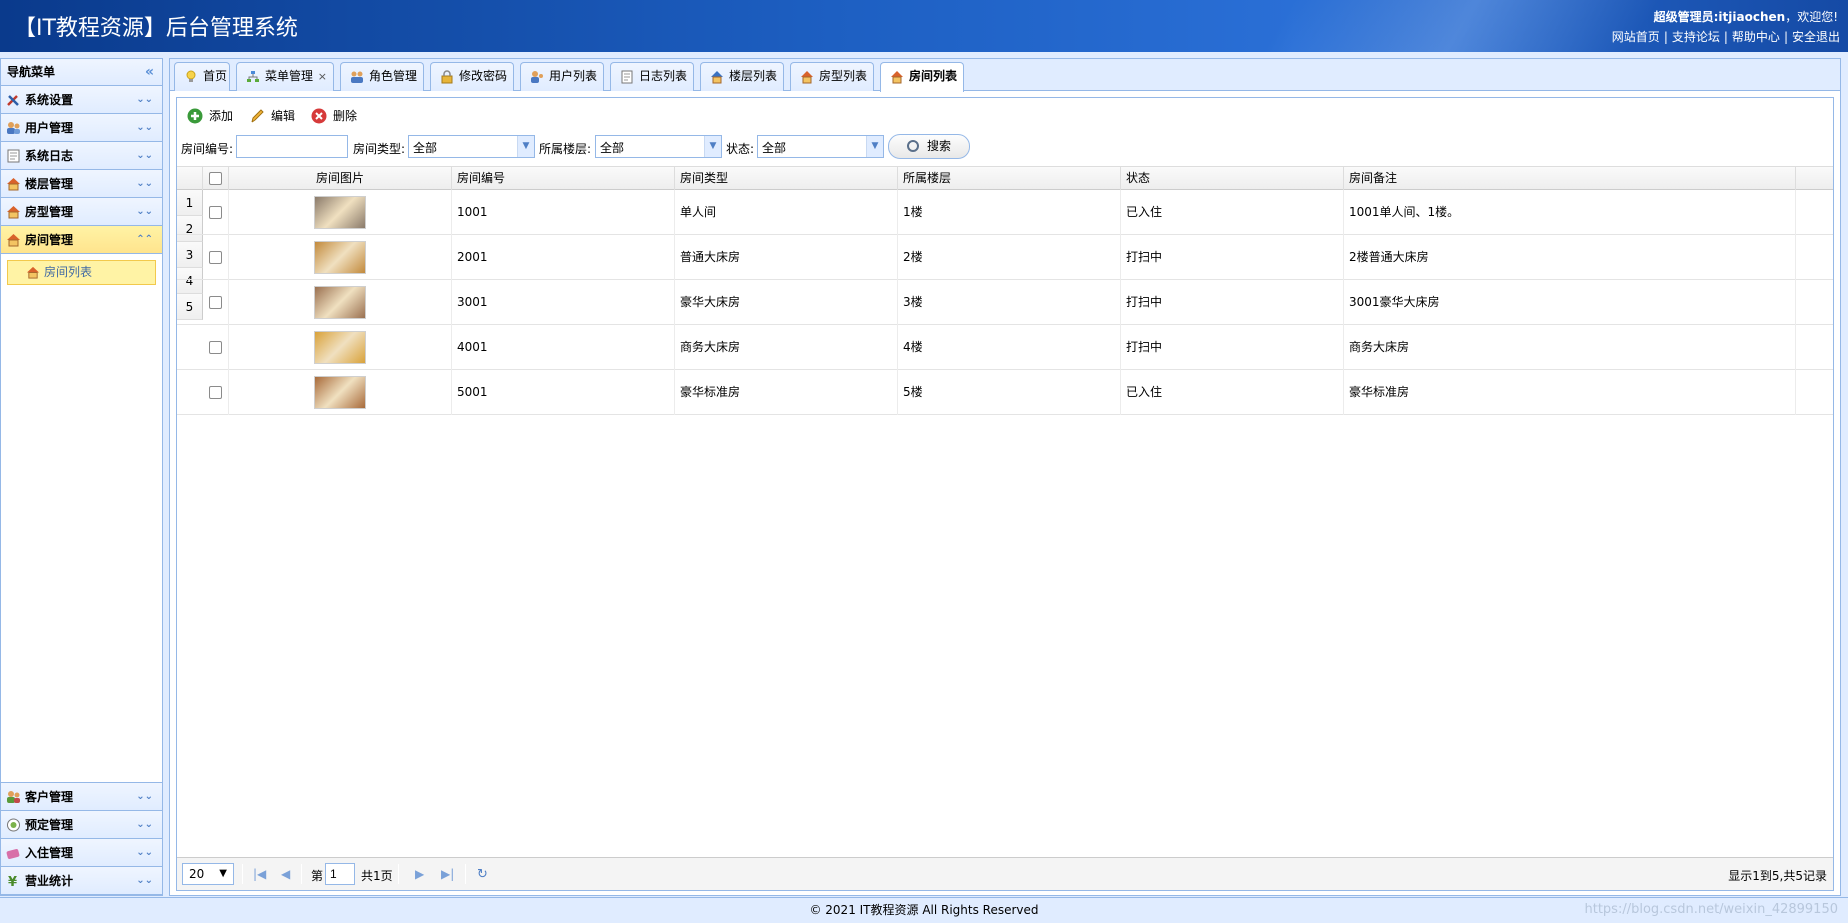  I want to click on table-row: 4001 商务大床房 4楼 打扫中 商务大床房, so click(1005, 347).